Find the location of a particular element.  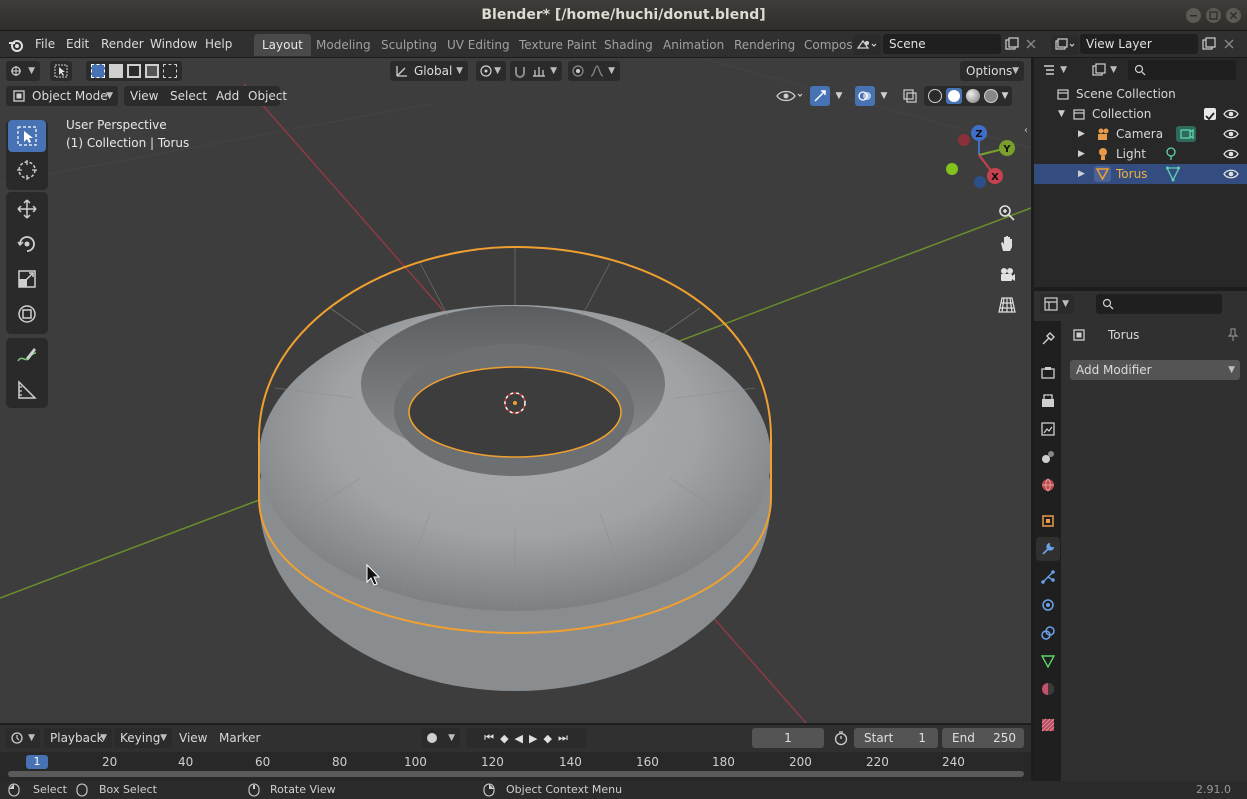

tab-sculpting: Sculpting is located at coordinates (409, 45).